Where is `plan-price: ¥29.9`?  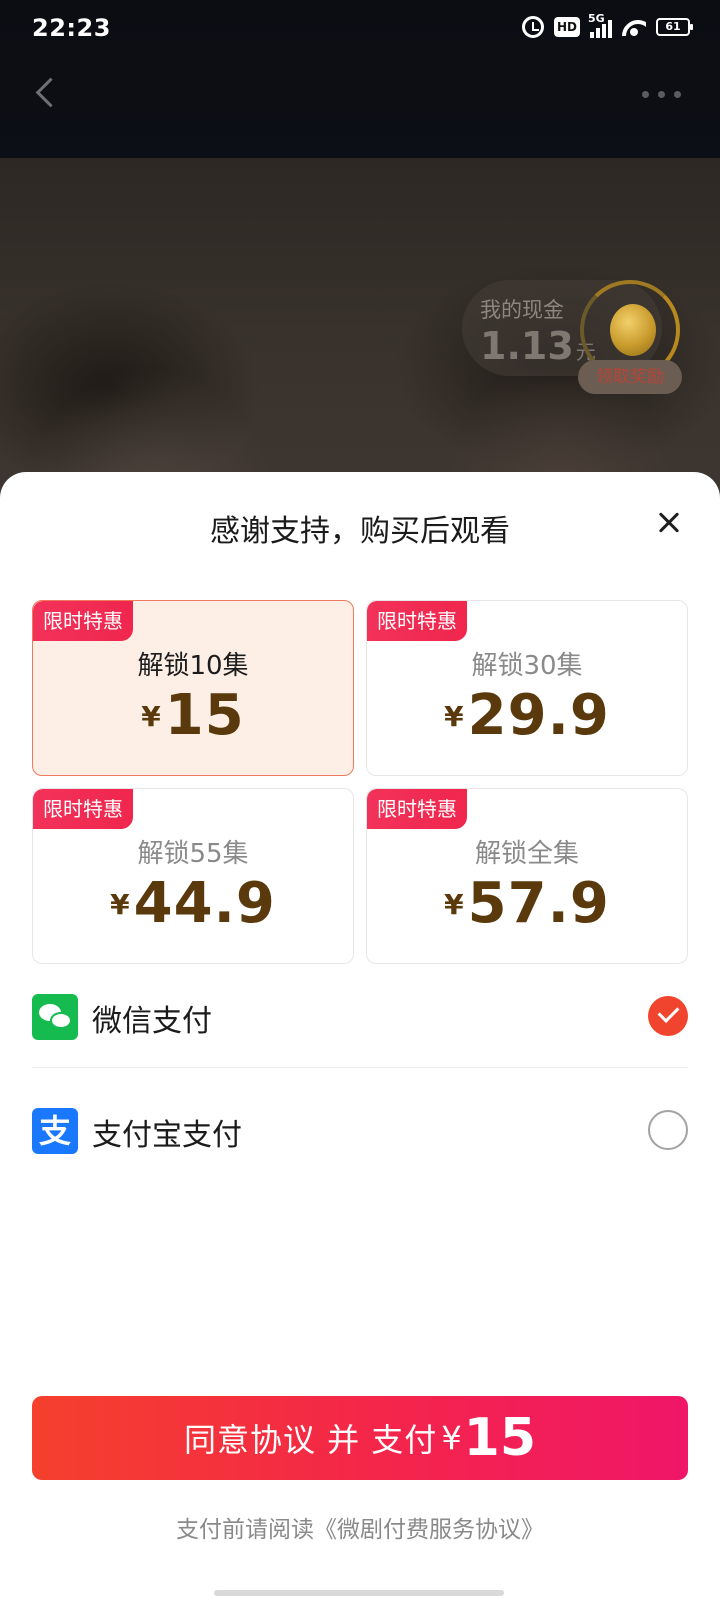
plan-price: ¥29.9 is located at coordinates (527, 715).